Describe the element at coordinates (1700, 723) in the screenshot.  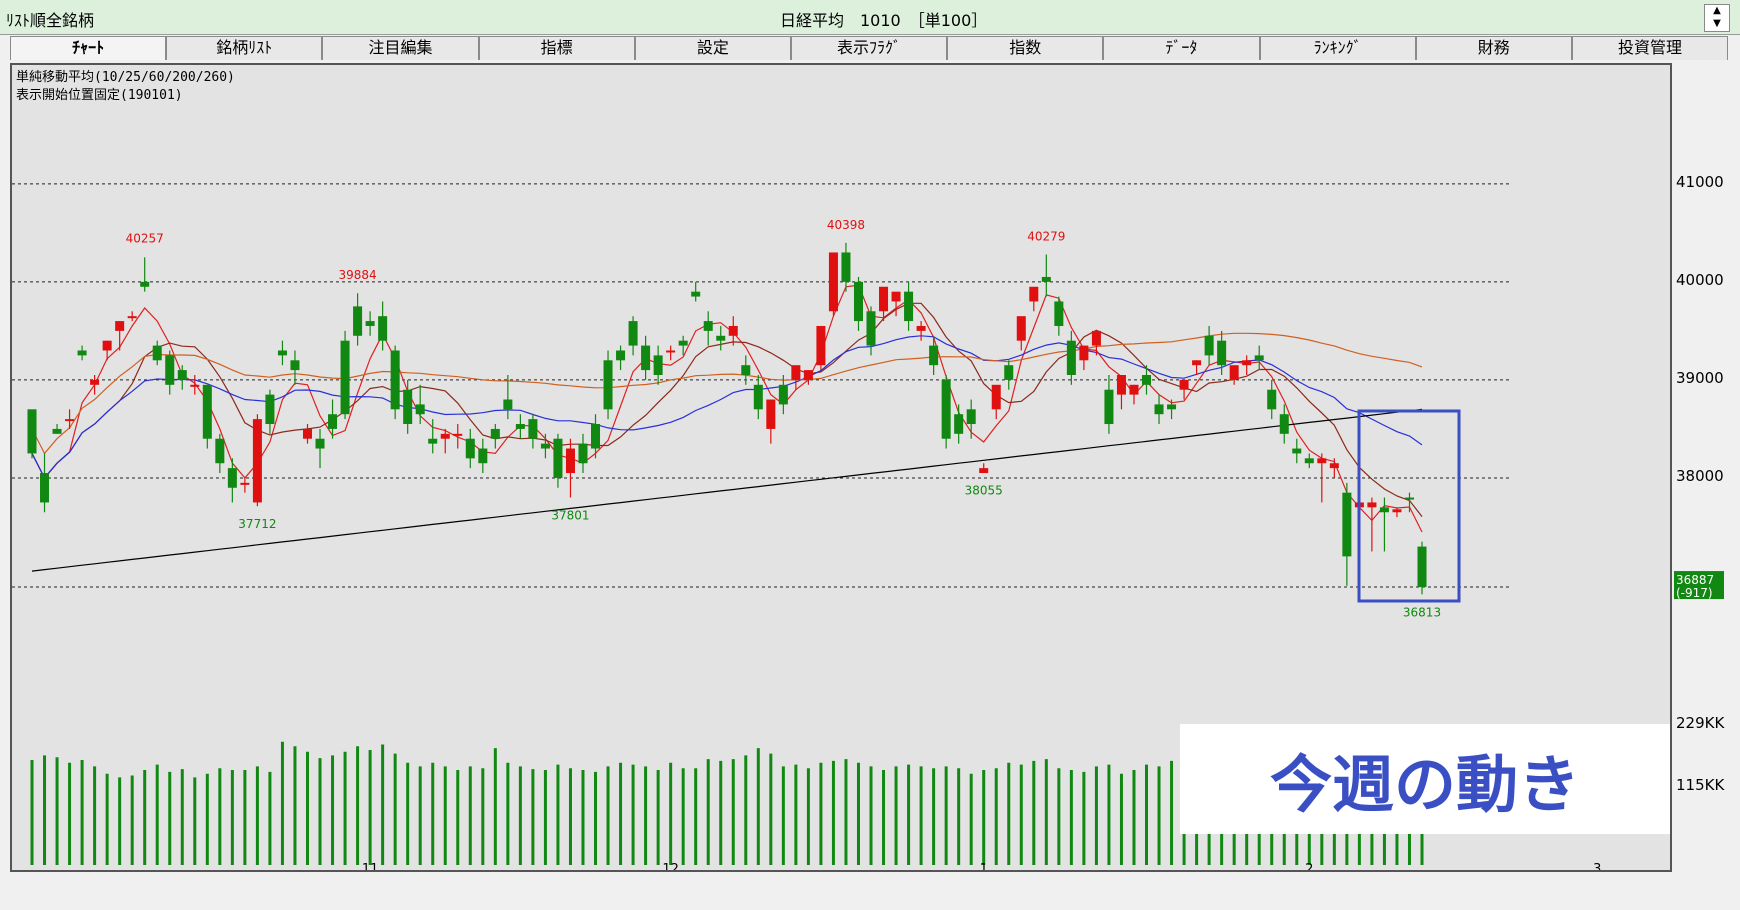
I see `volume-tick-label: 229KK` at that location.